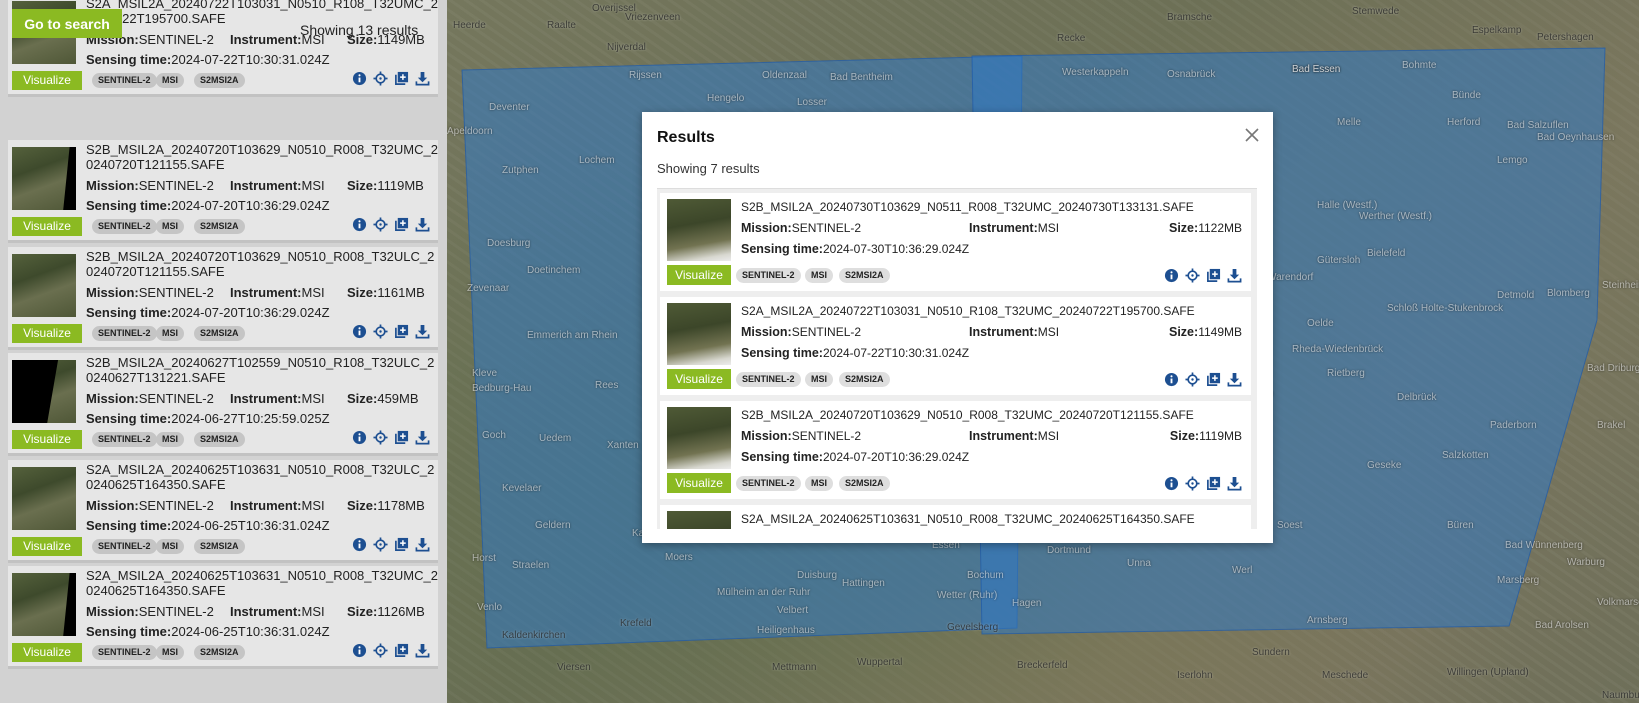 The height and width of the screenshot is (703, 1639). Describe the element at coordinates (708, 168) in the screenshot. I see `modal-results-count: Showing 7 results` at that location.